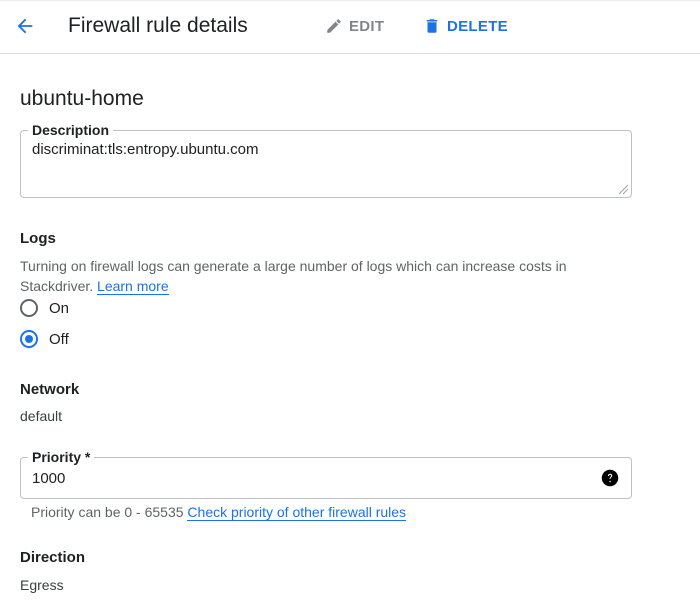 The image size is (700, 600). What do you see at coordinates (145, 149) in the screenshot?
I see `description-value: discriminat:tls:entropy.ubuntu.com` at bounding box center [145, 149].